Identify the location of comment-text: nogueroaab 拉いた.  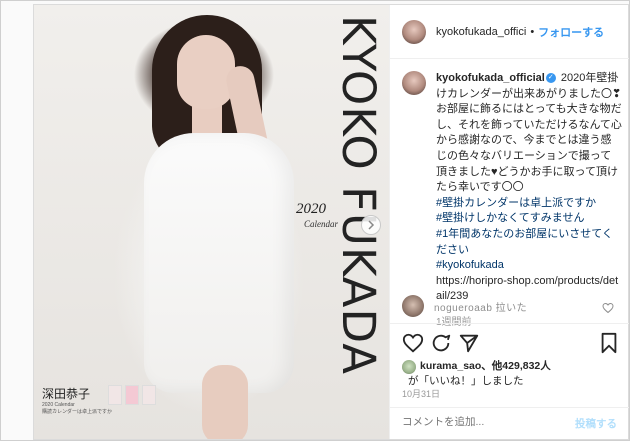
(481, 308).